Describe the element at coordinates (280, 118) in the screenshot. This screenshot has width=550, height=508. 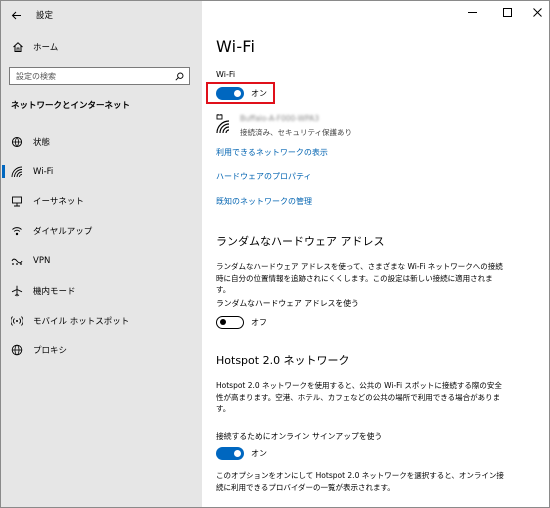
I see `network-name: Buffalo-A-F000-WPA3` at that location.